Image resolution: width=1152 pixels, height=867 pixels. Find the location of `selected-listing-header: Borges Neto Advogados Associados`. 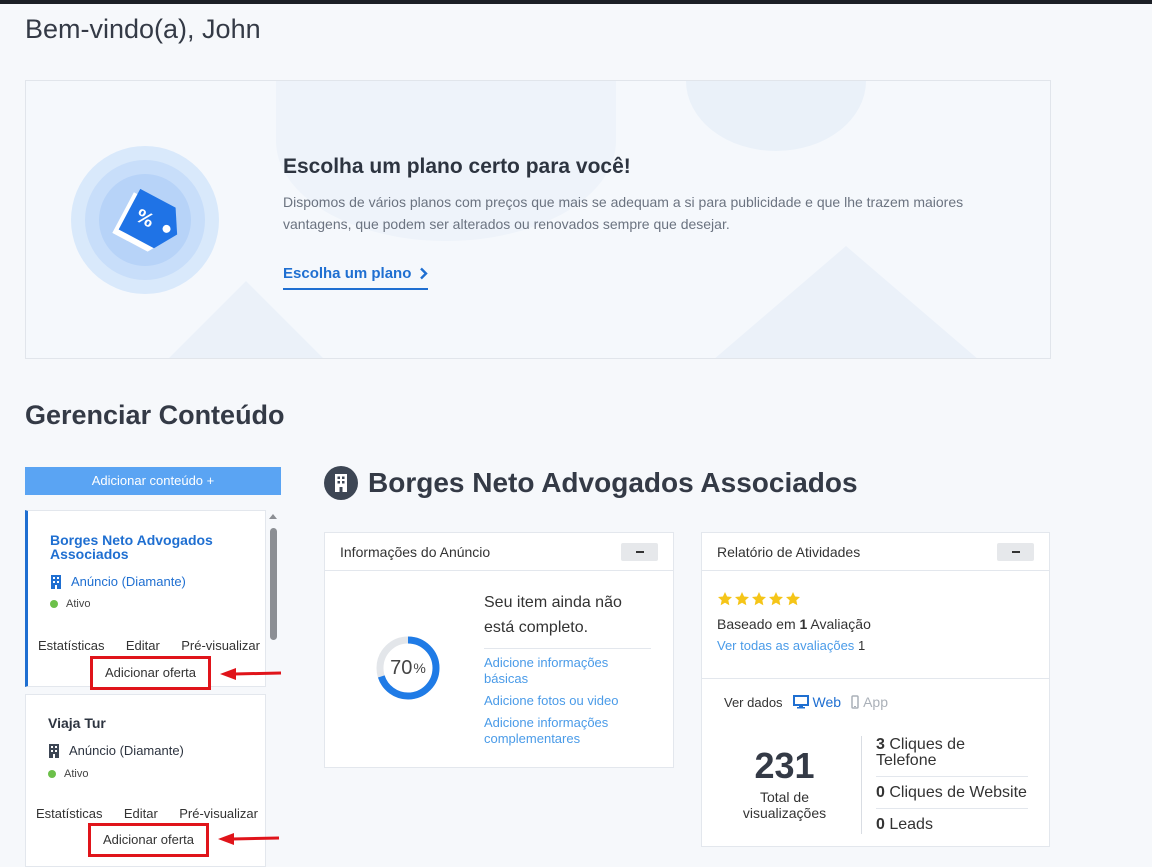

selected-listing-header: Borges Neto Advogados Associados is located at coordinates (591, 483).